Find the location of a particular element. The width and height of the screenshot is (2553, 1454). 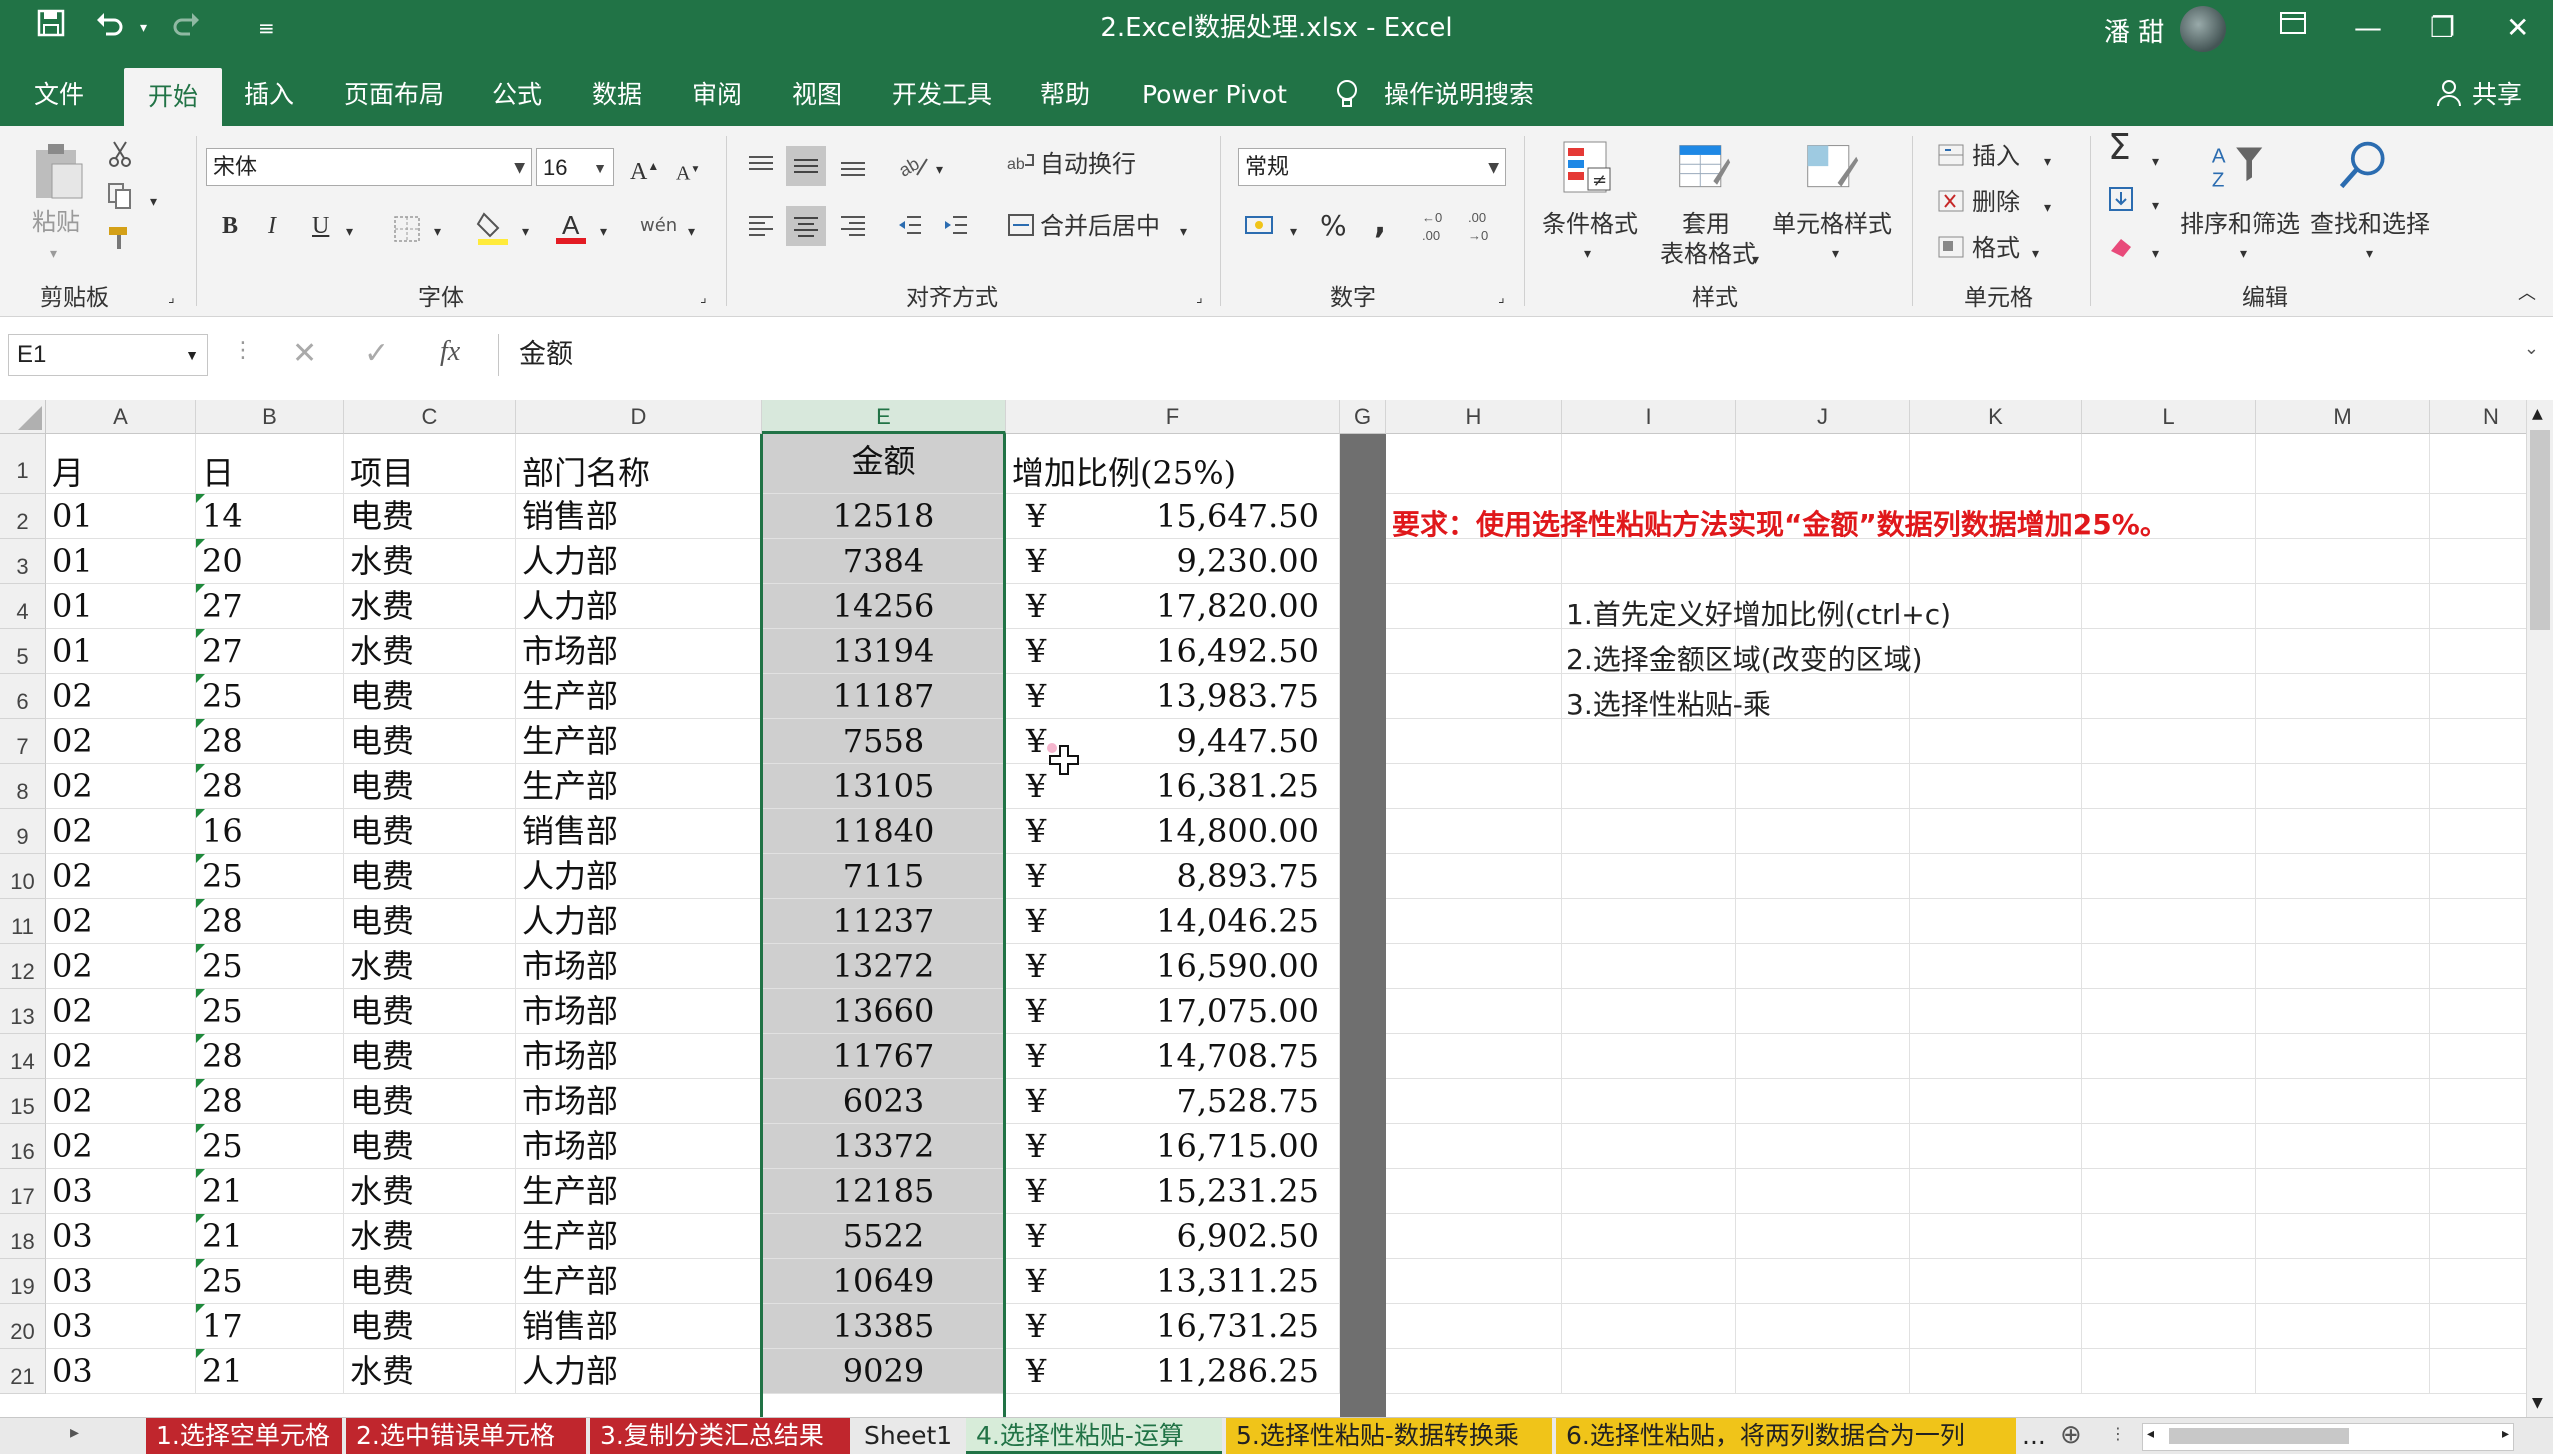

row-header: 15 is located at coordinates (23, 1101).